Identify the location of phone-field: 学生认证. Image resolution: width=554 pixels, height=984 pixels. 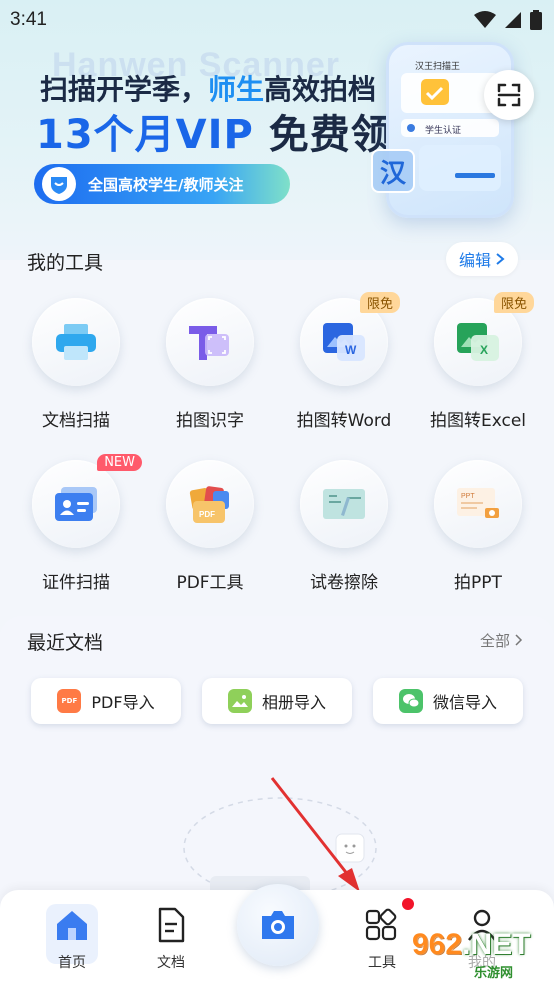
(443, 131).